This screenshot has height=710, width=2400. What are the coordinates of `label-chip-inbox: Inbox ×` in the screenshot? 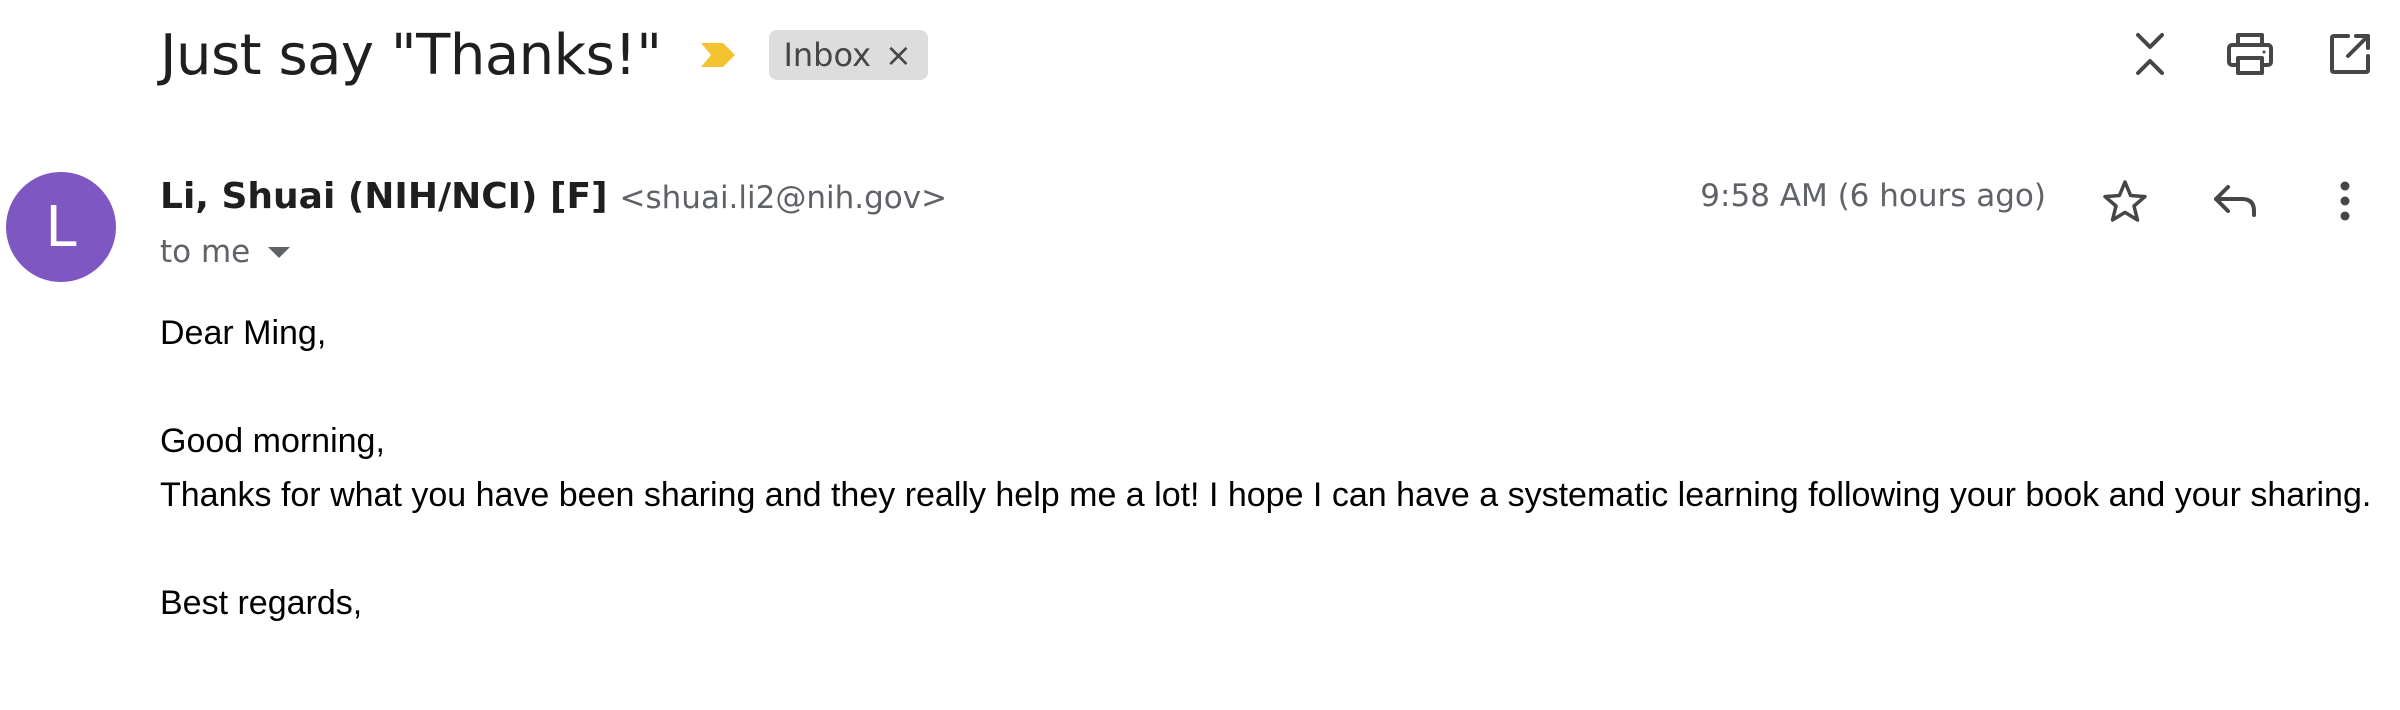 It's located at (848, 55).